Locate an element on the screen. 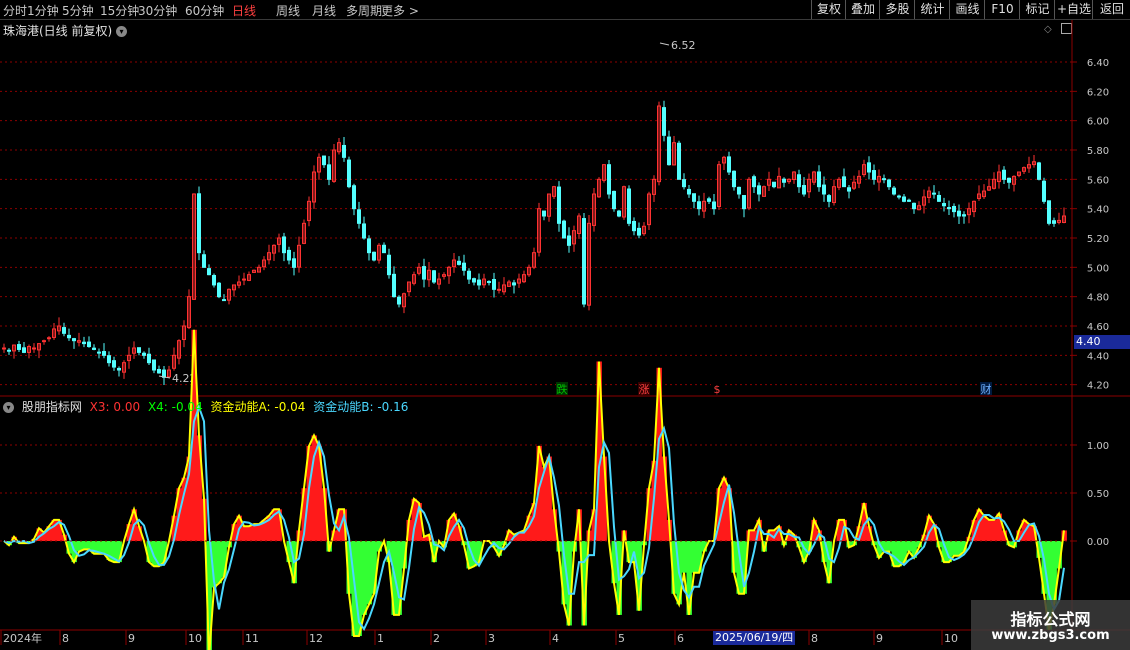 The image size is (1130, 650). time-label: 2024年 is located at coordinates (22, 638).